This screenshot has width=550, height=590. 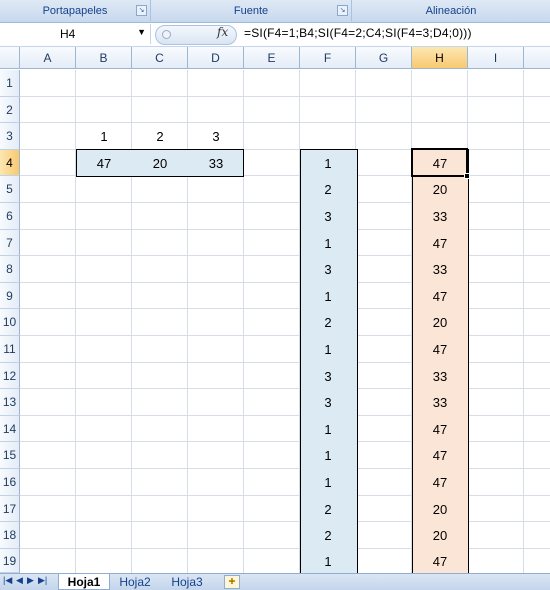 I want to click on cell-f9: 1, so click(x=328, y=296).